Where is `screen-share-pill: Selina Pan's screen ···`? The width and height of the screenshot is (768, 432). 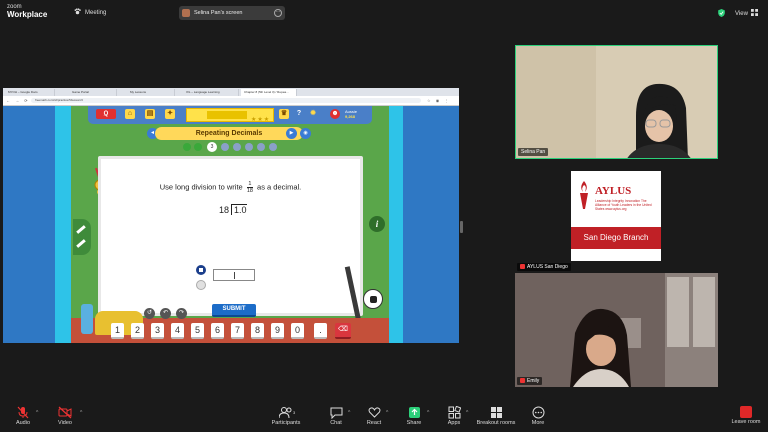 screen-share-pill: Selina Pan's screen ··· is located at coordinates (232, 13).